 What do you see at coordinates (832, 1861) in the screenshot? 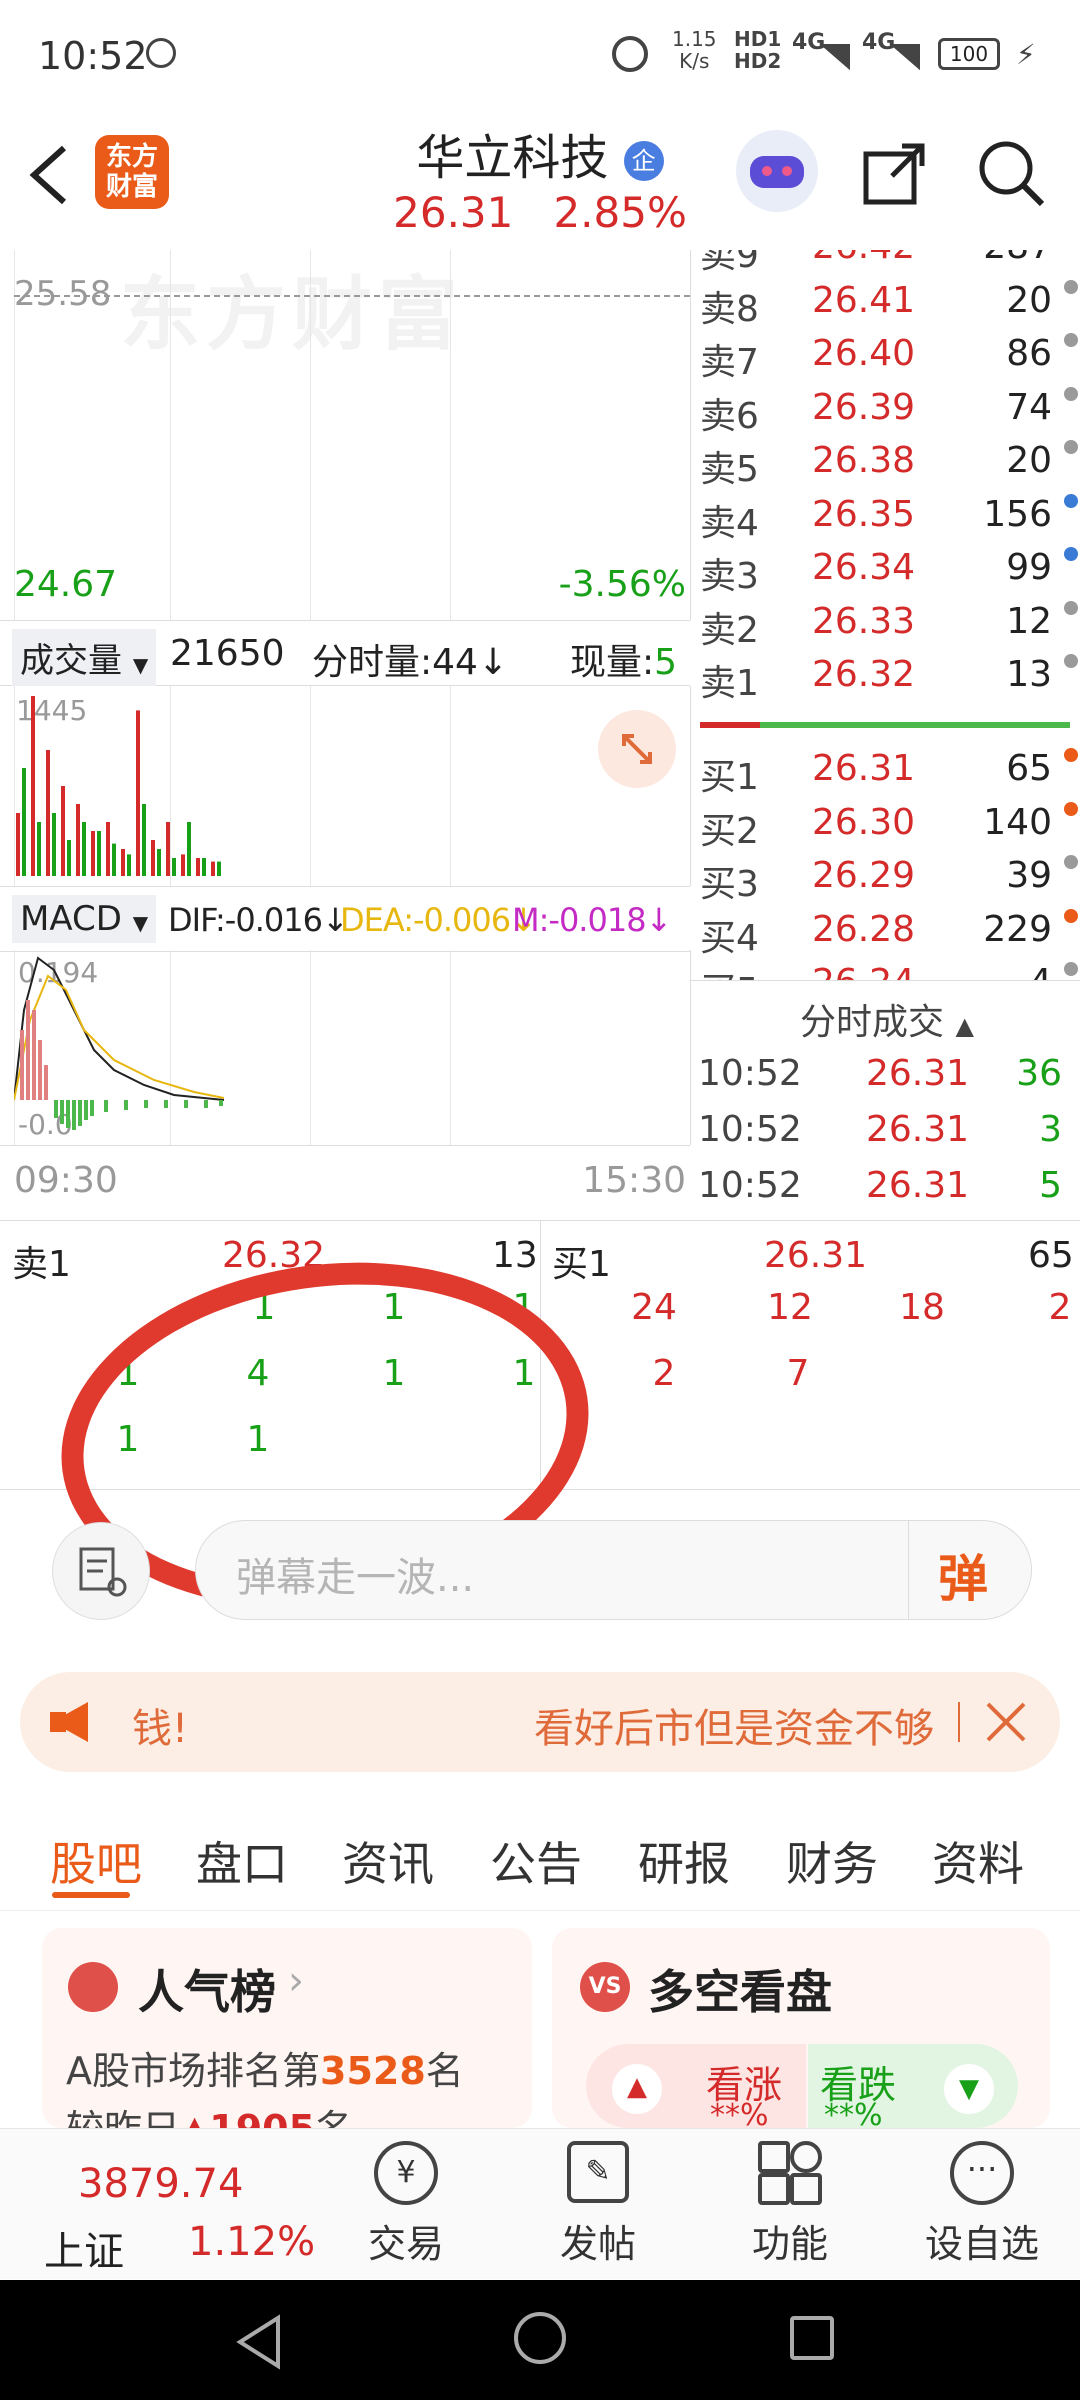
I see `tab-5: 财务` at bounding box center [832, 1861].